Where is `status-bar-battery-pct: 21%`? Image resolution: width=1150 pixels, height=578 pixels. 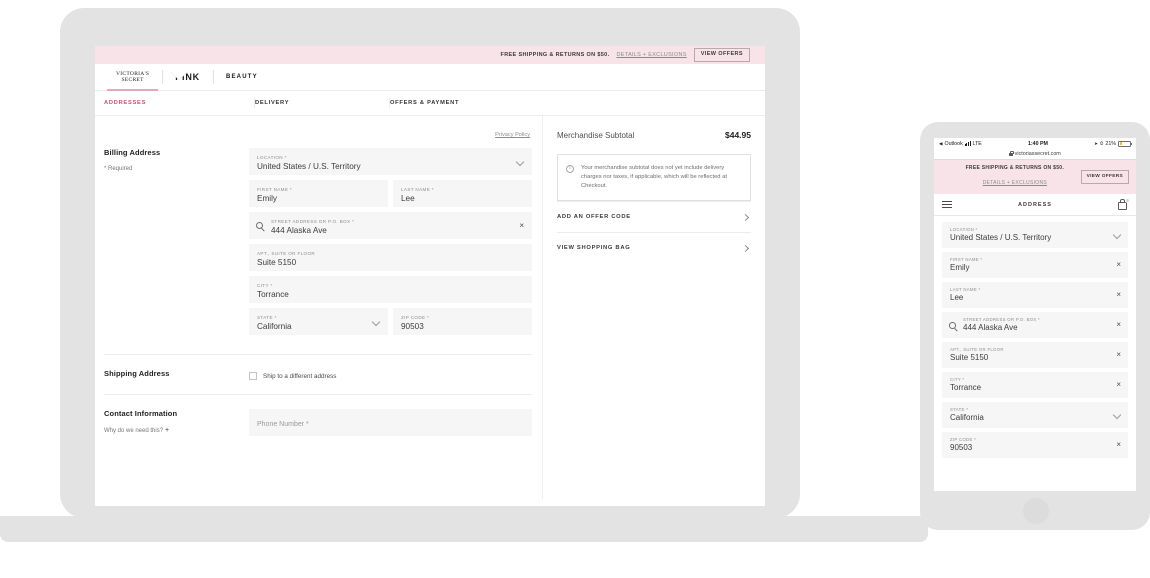
status-bar-battery-pct: 21% is located at coordinates (1110, 143).